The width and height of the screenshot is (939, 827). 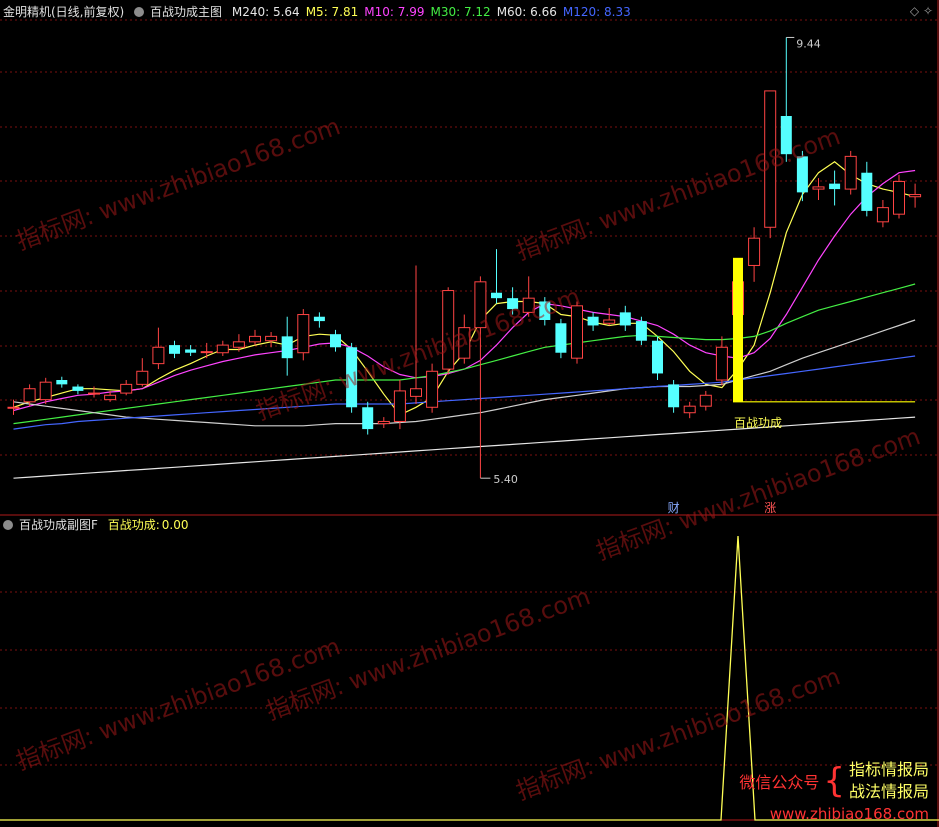 I want to click on ma-readout-m30: M30: 7.12, so click(x=460, y=12).